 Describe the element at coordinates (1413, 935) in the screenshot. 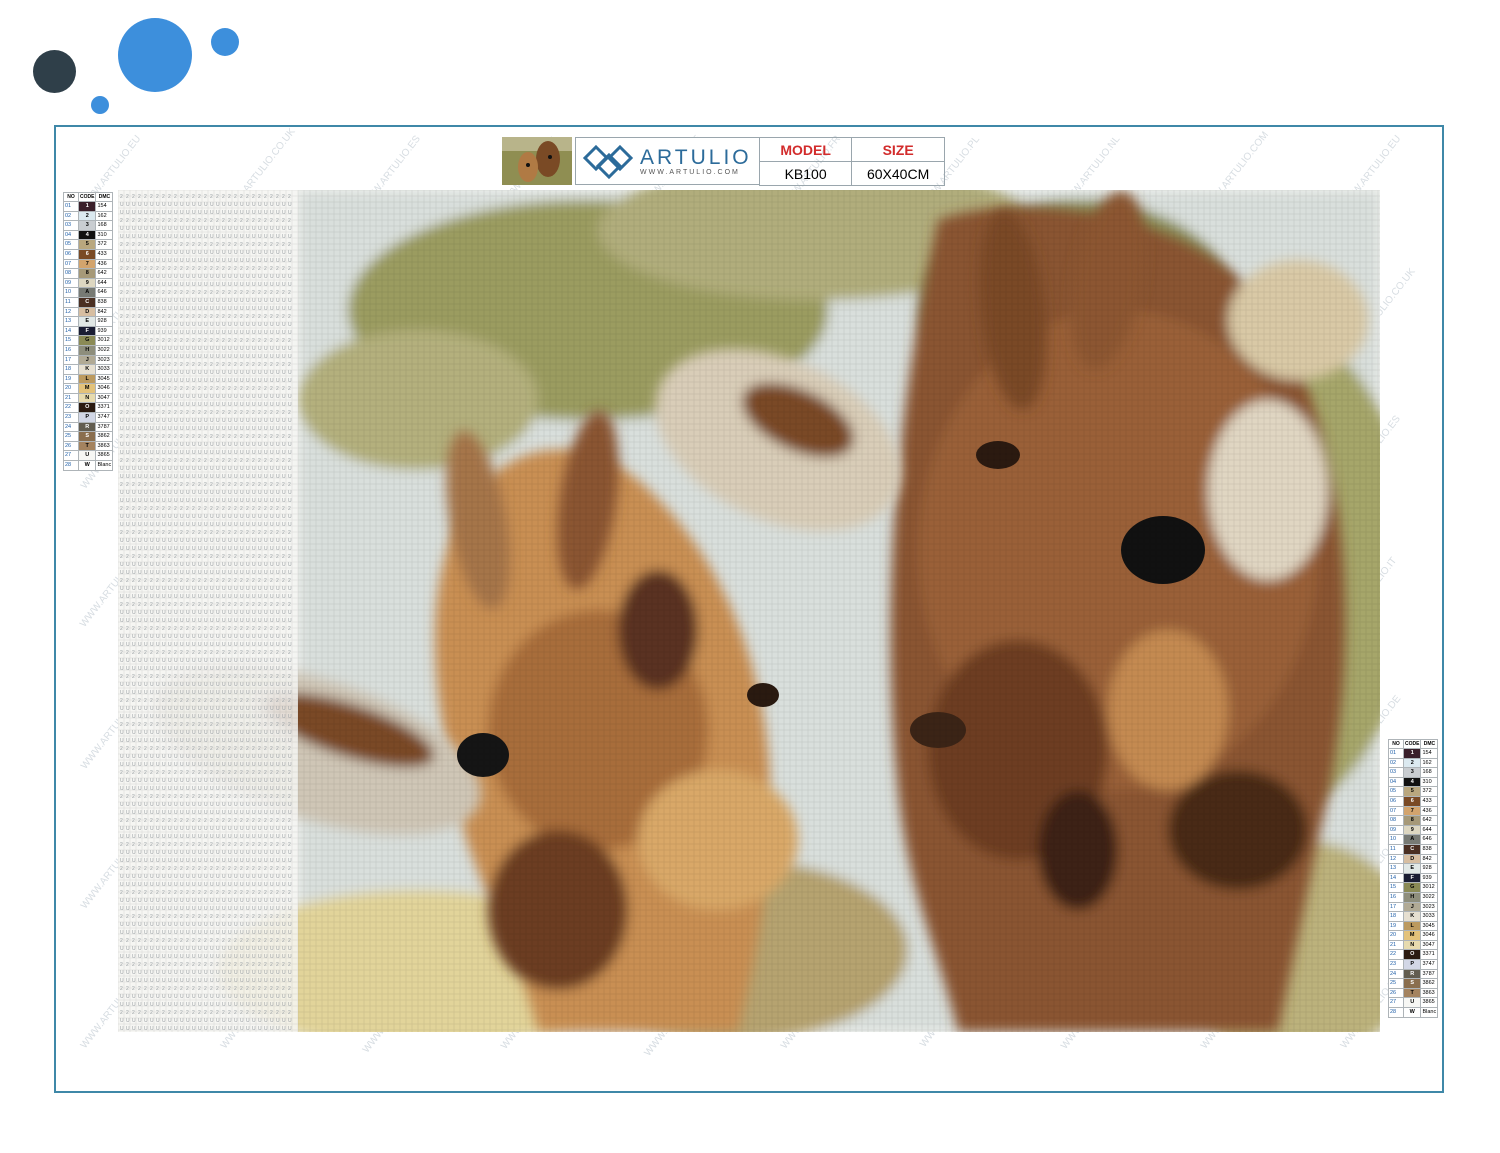

I see `legend-row: 20 M 3046` at that location.